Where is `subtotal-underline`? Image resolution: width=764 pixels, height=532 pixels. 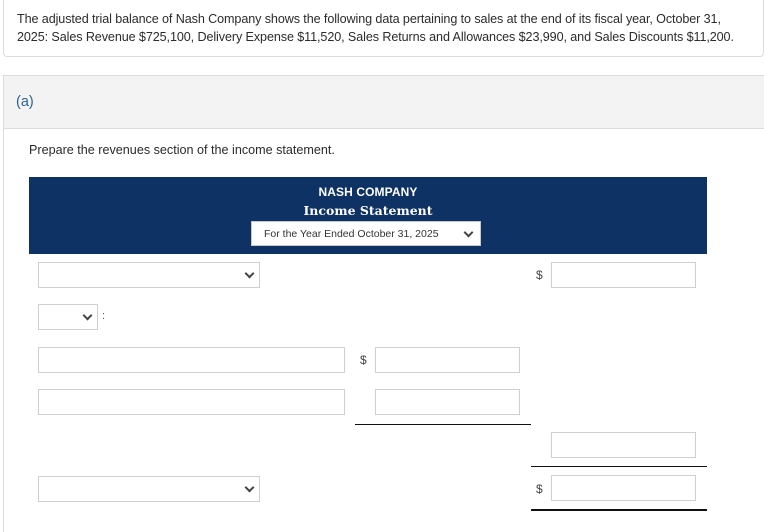
subtotal-underline is located at coordinates (443, 424).